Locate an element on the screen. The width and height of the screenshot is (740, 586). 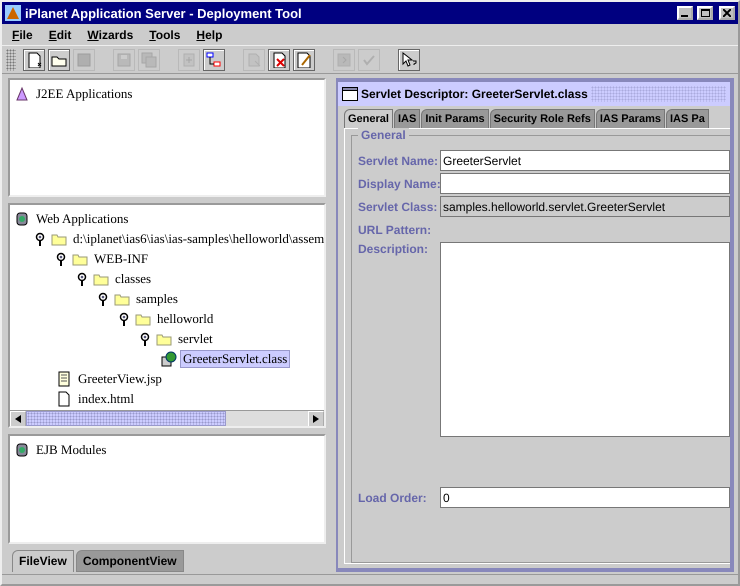
tab: Init Params is located at coordinates (455, 118).